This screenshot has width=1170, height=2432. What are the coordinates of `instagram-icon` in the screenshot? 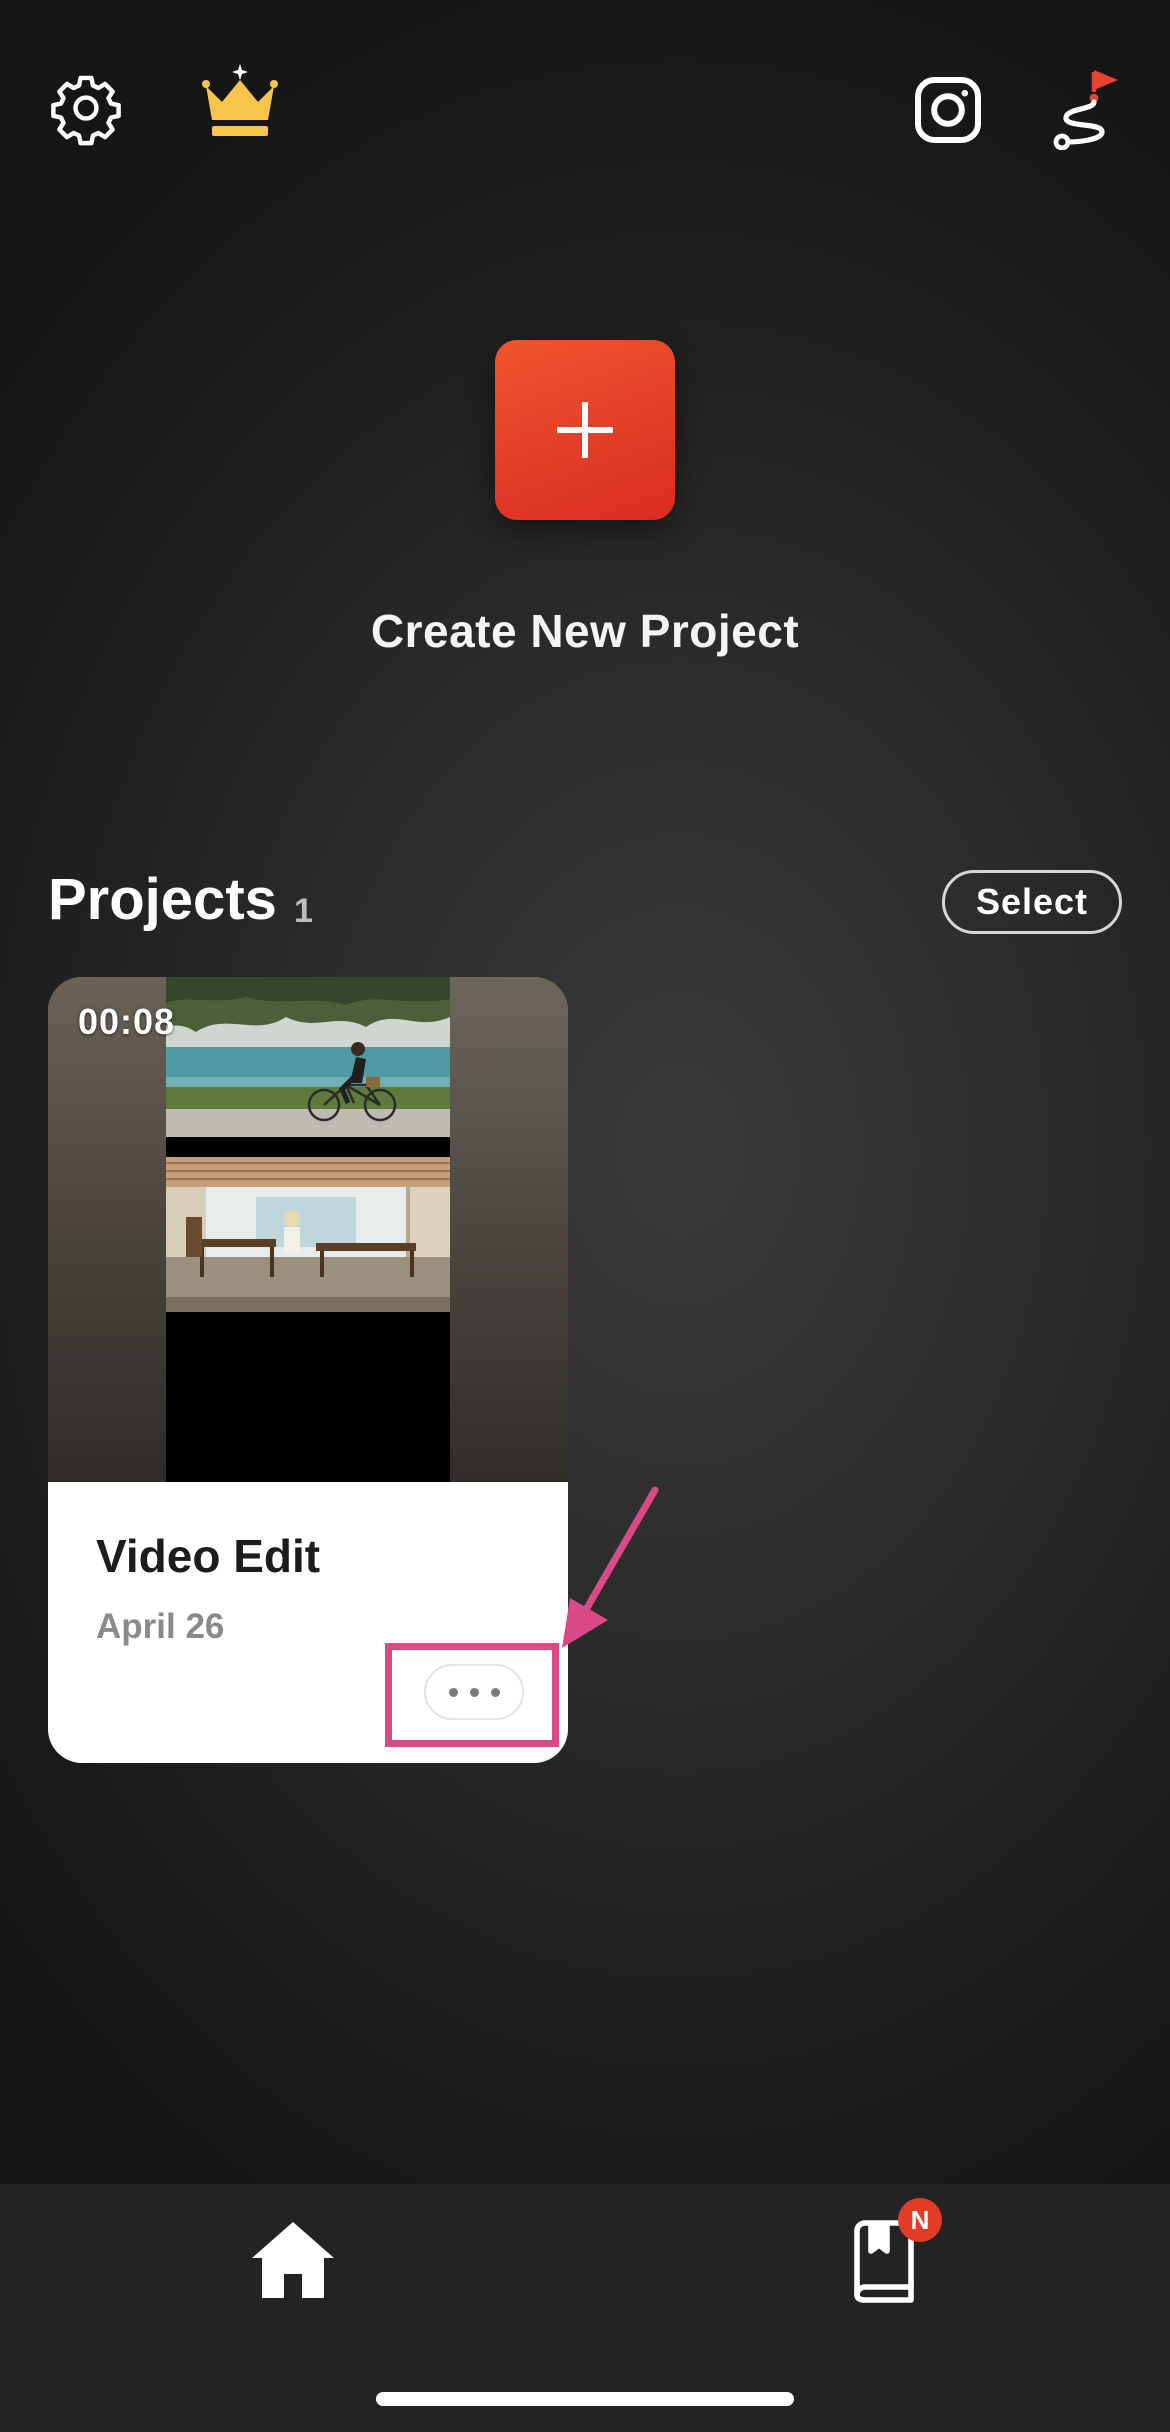 It's located at (948, 110).